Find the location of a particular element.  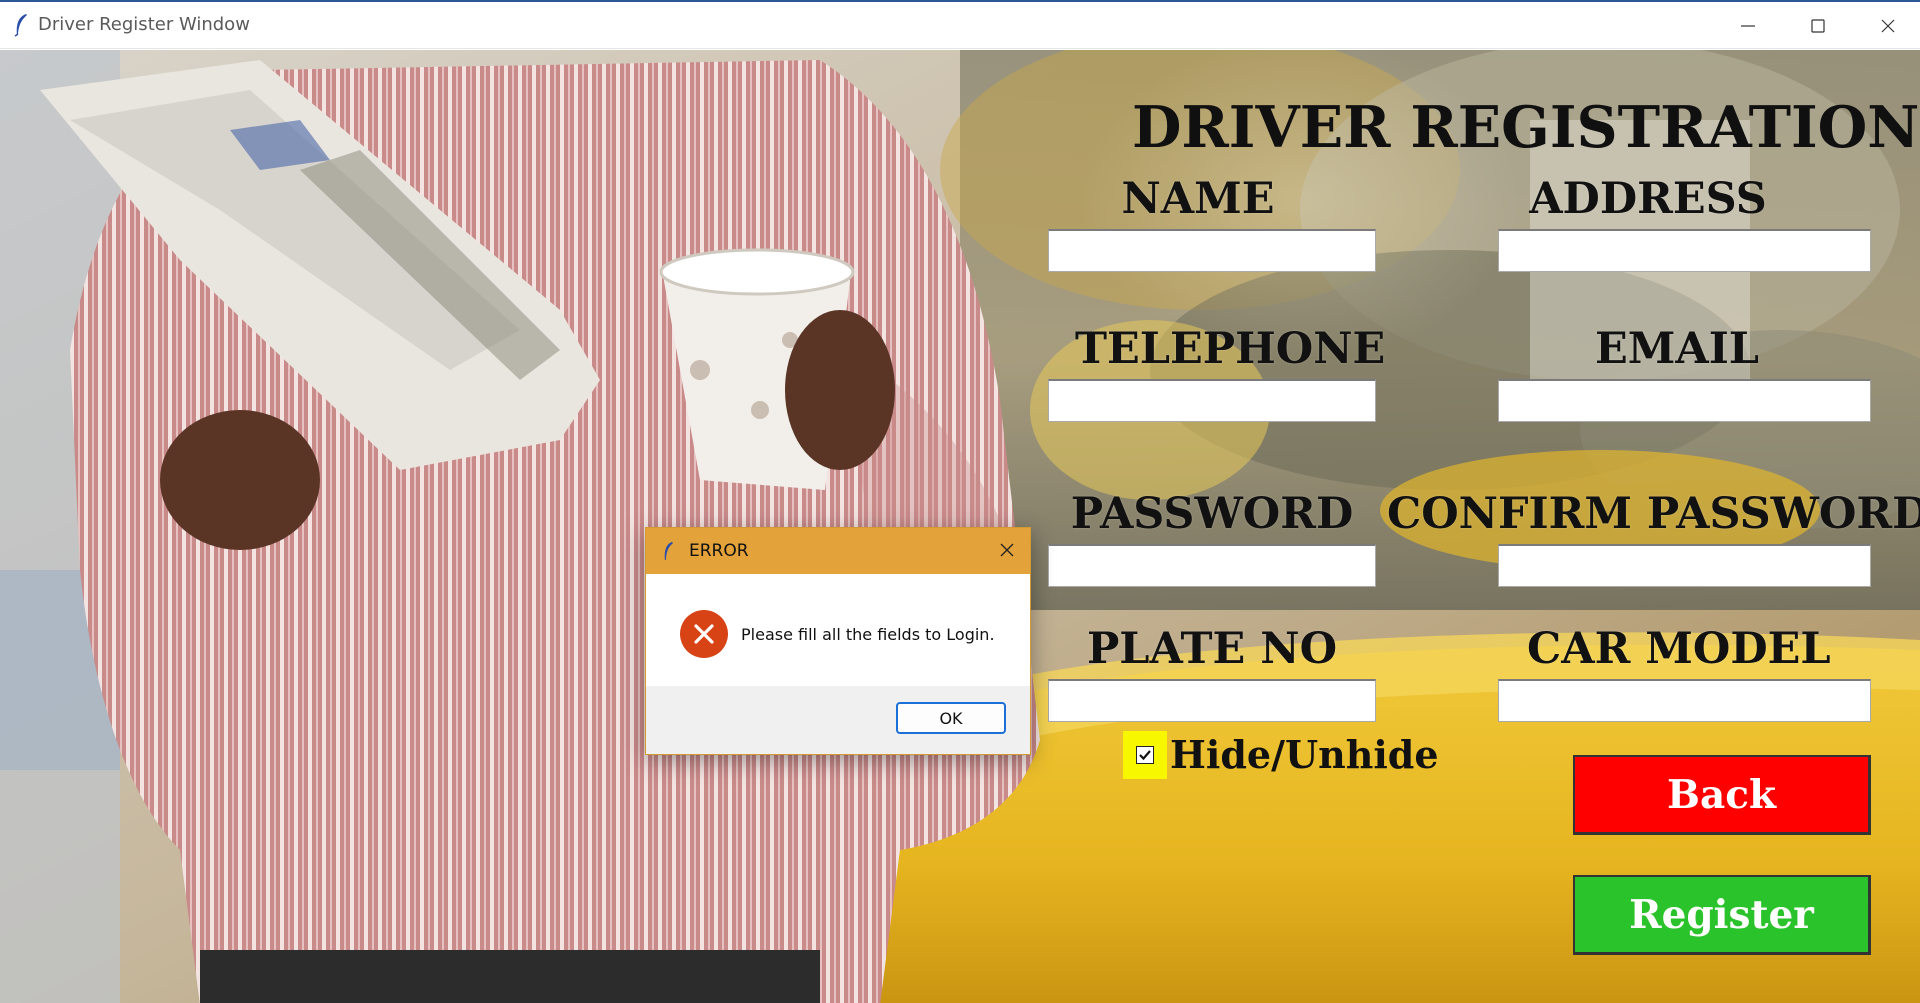

minimize-icon is located at coordinates (1748, 25).